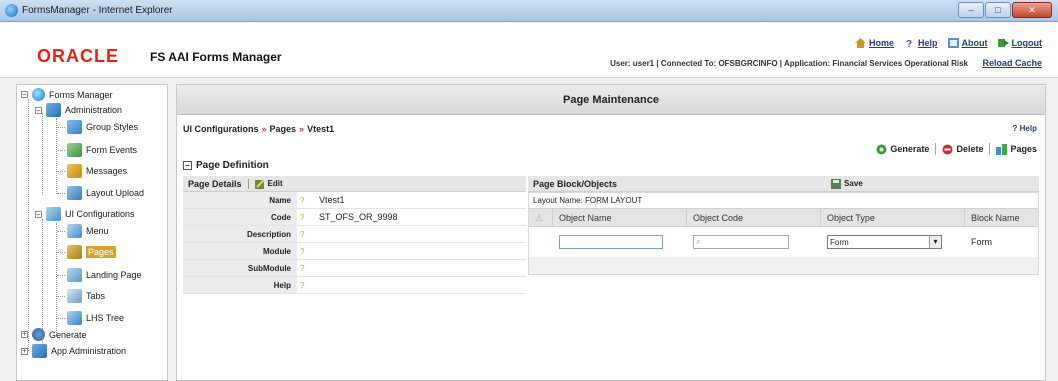 The image size is (1058, 381). Describe the element at coordinates (947, 149) in the screenshot. I see `delete-icon` at that location.